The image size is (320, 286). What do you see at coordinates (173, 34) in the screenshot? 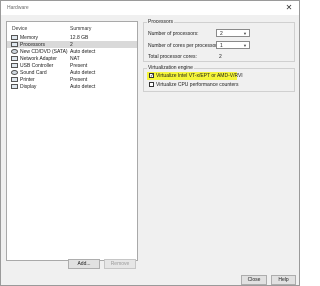
I see `num-processors-label: Number of processors:` at bounding box center [173, 34].